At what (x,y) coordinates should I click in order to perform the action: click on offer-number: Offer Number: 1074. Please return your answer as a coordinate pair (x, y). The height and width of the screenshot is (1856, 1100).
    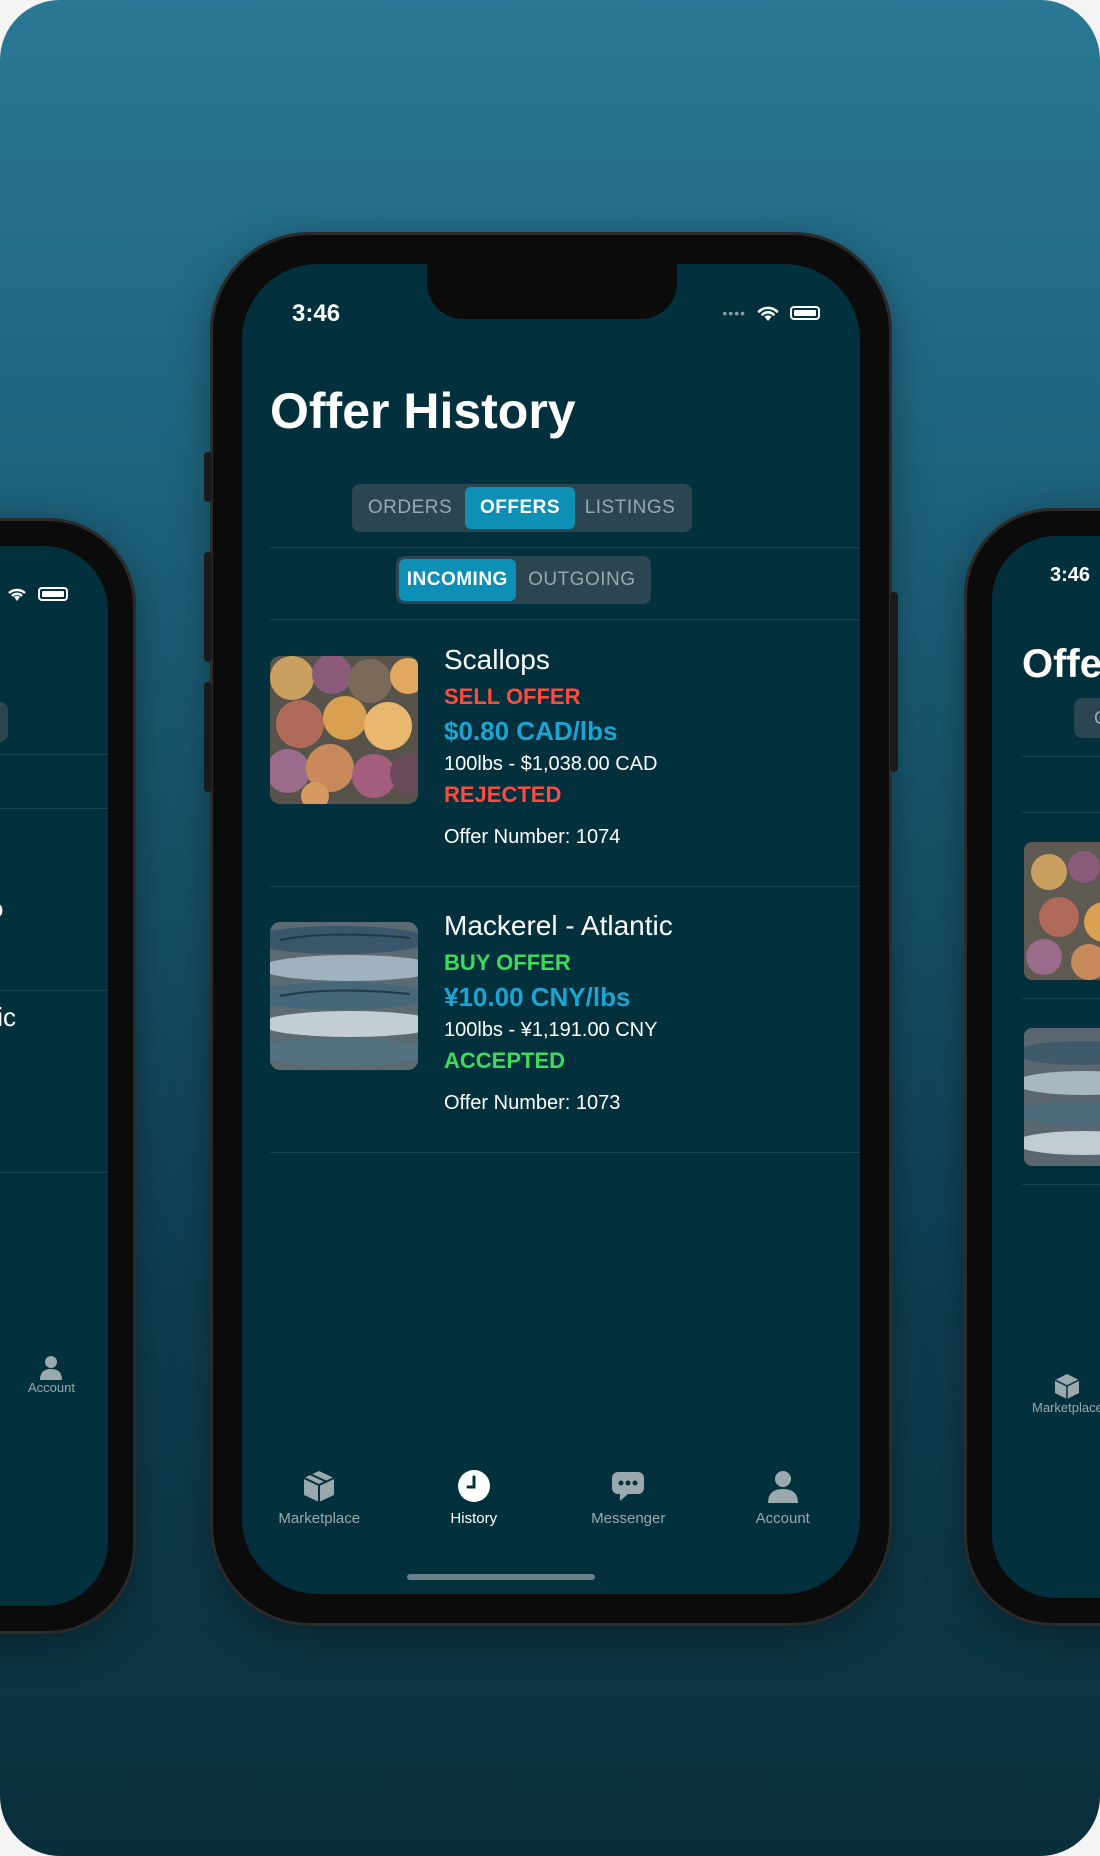
    Looking at the image, I should click on (532, 837).